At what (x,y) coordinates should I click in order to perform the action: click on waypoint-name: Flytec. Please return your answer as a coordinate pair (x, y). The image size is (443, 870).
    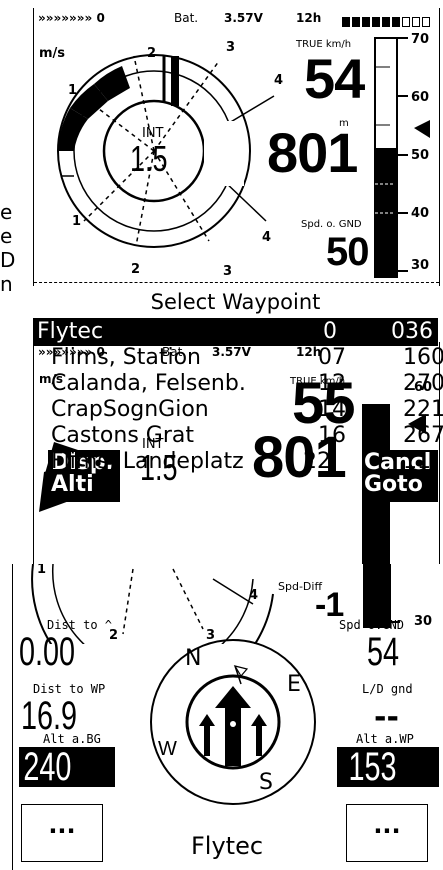
    Looking at the image, I should click on (70, 331).